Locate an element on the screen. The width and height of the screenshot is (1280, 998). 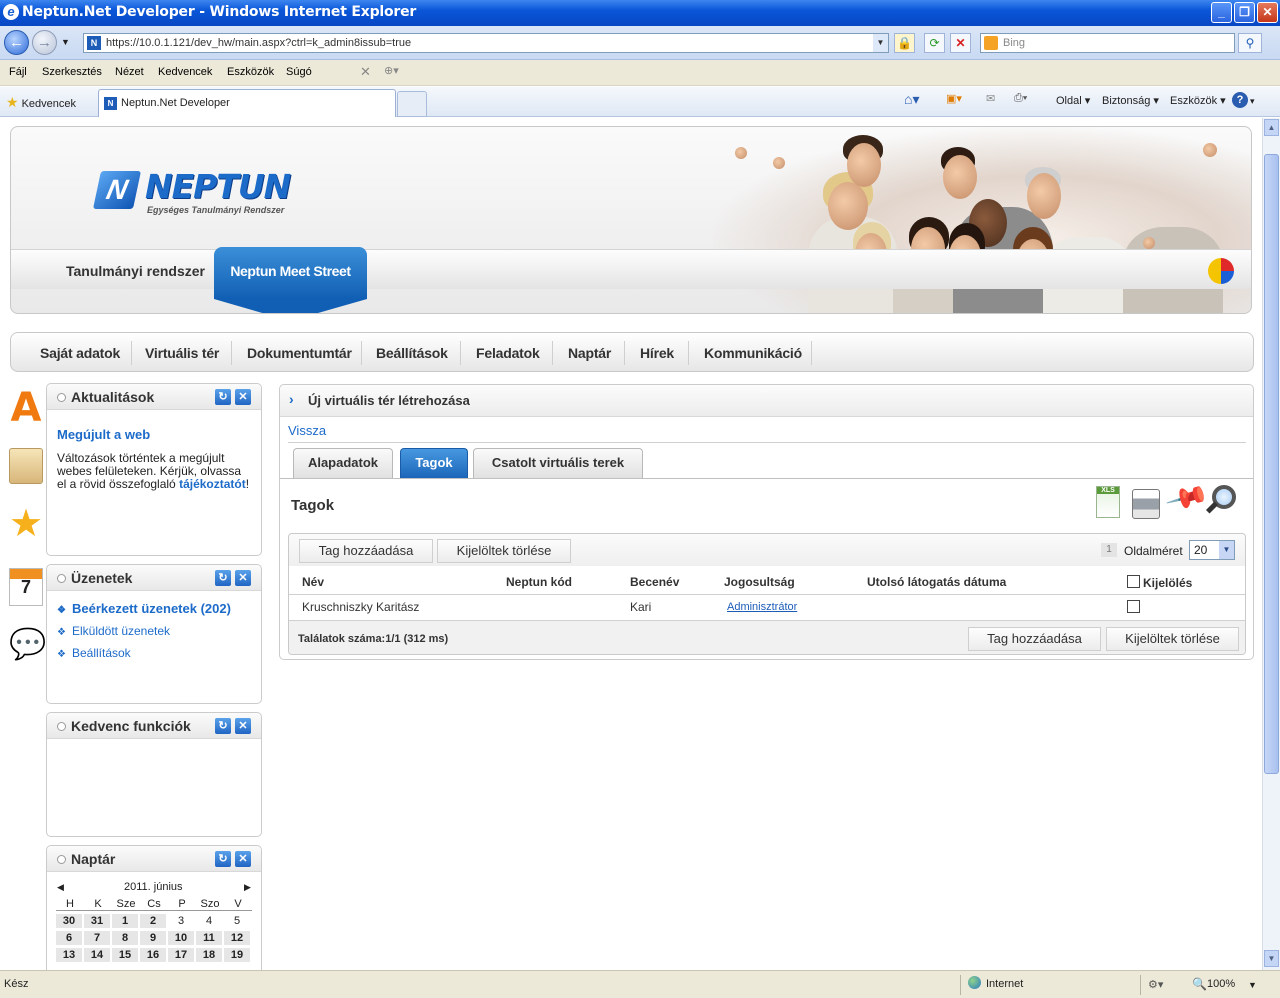
back-button: ← is located at coordinates (16, 42).